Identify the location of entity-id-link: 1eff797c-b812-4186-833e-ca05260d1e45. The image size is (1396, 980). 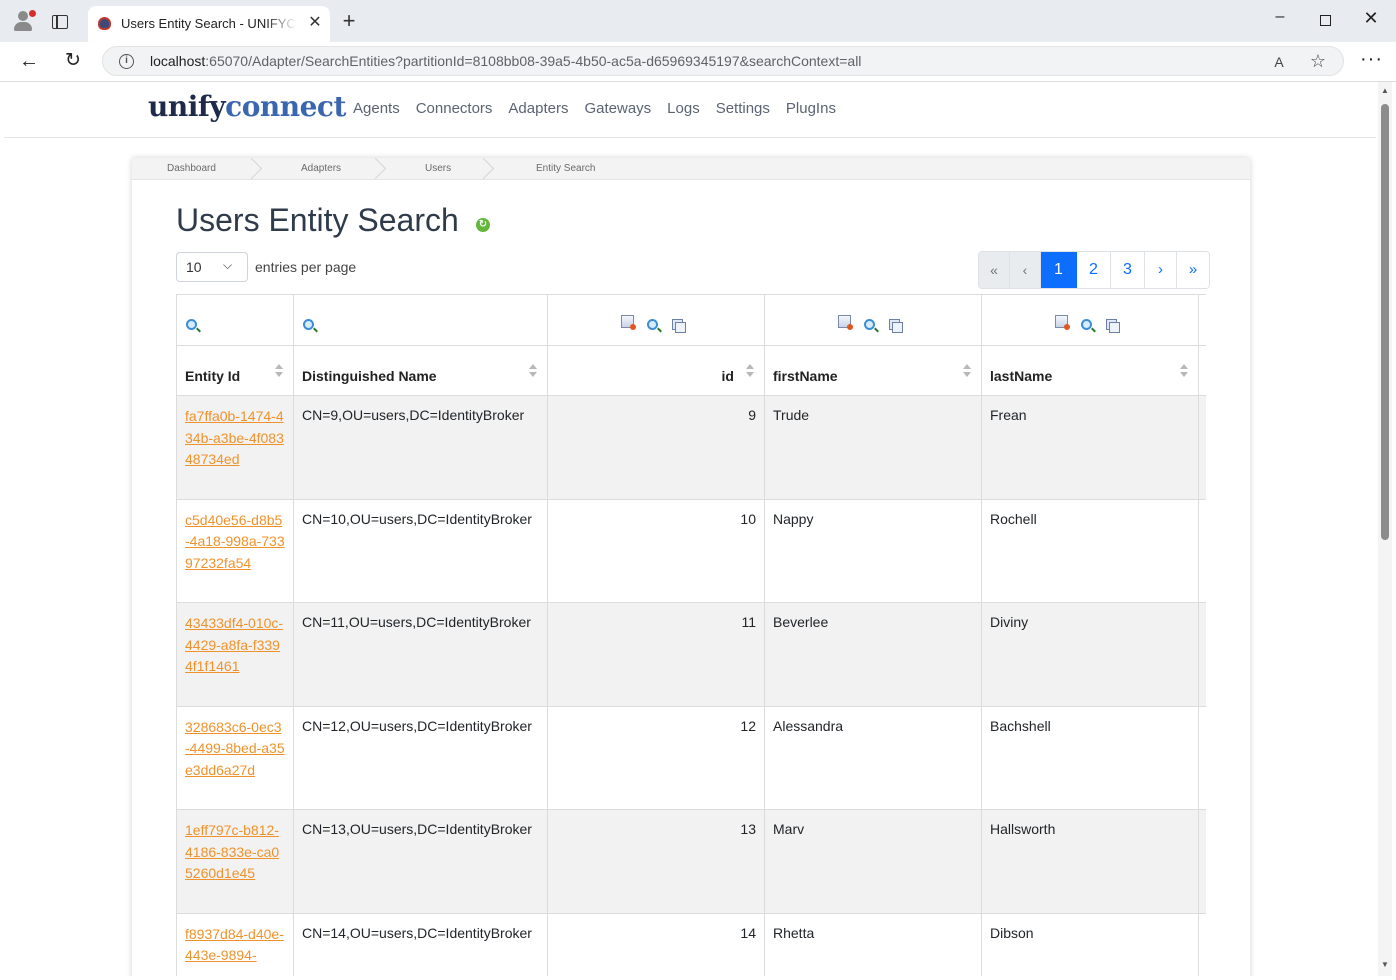
(235, 847).